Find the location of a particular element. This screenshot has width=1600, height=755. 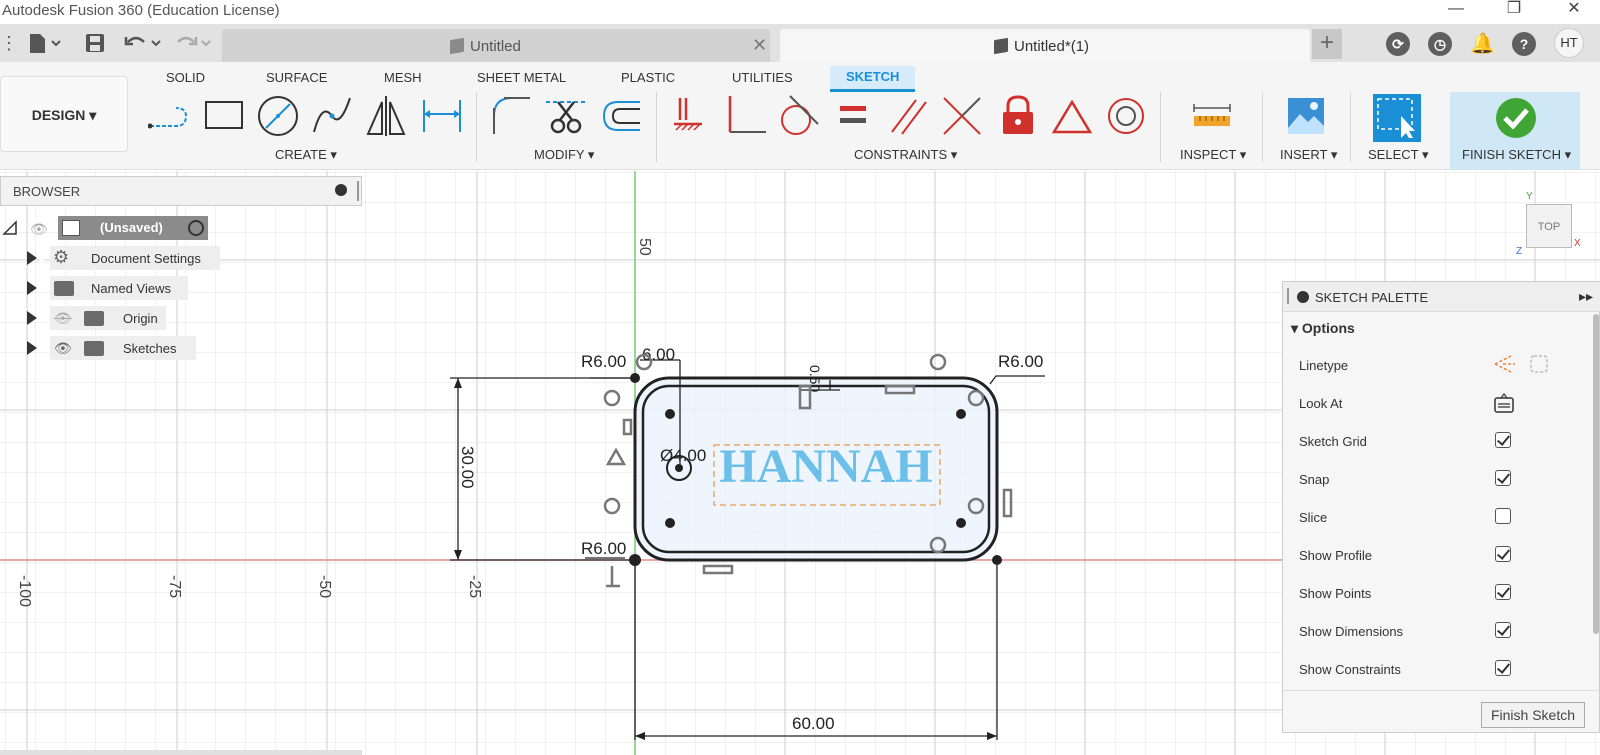

extensions-icon: ⟳ is located at coordinates (1398, 44).